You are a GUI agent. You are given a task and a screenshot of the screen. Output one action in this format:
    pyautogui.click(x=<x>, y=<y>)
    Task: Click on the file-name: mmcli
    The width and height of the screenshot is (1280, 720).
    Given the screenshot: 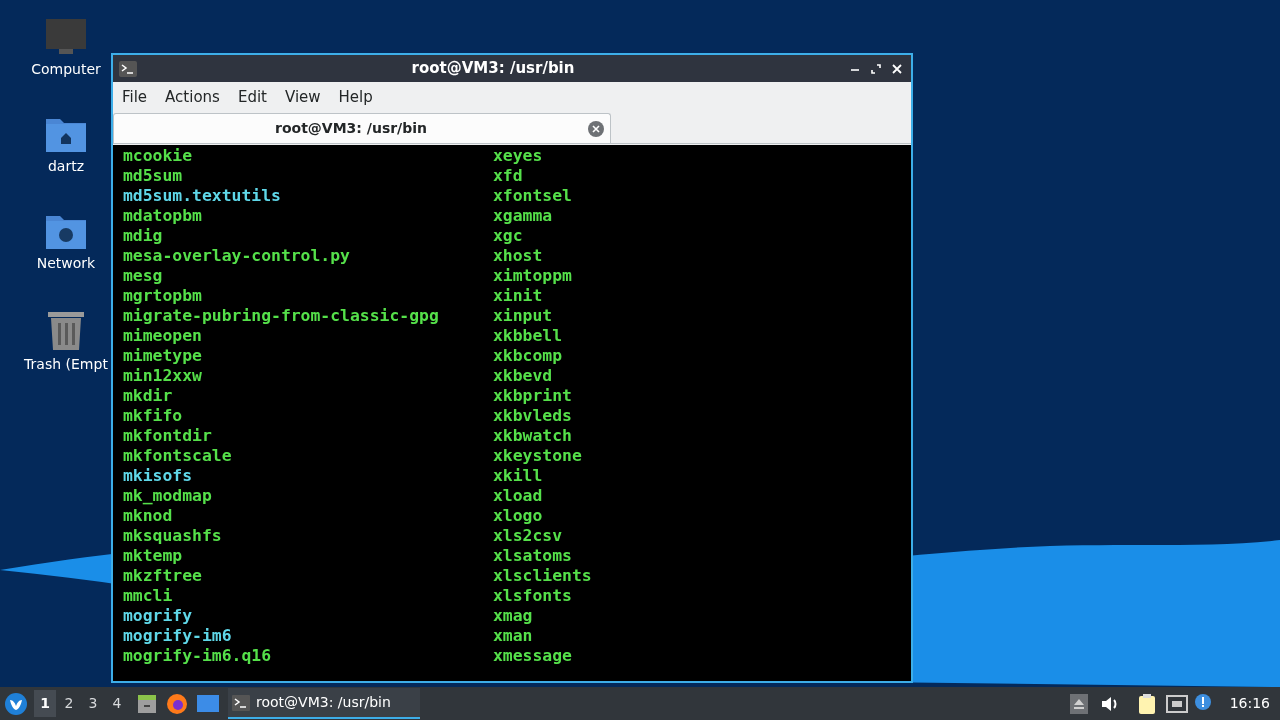 What is the action you would take?
    pyautogui.click(x=148, y=596)
    